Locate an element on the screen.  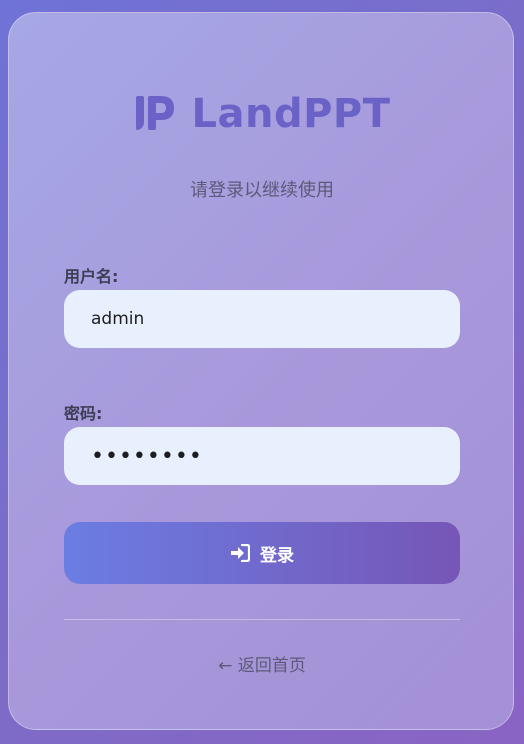
password-label: 密码: is located at coordinates (83, 413).